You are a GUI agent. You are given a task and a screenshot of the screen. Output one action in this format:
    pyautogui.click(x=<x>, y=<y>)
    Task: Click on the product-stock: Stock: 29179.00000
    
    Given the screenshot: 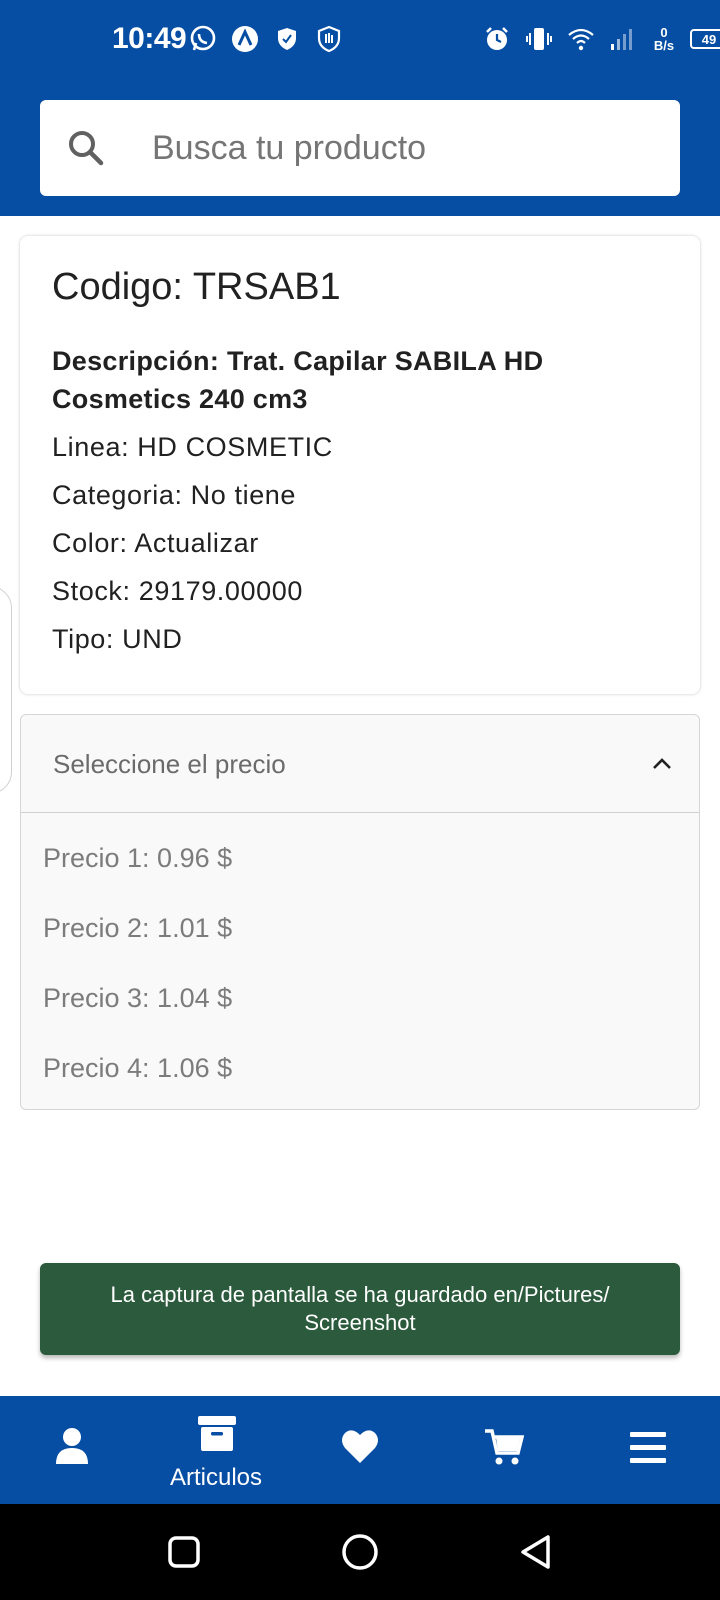 What is the action you would take?
    pyautogui.click(x=177, y=591)
    